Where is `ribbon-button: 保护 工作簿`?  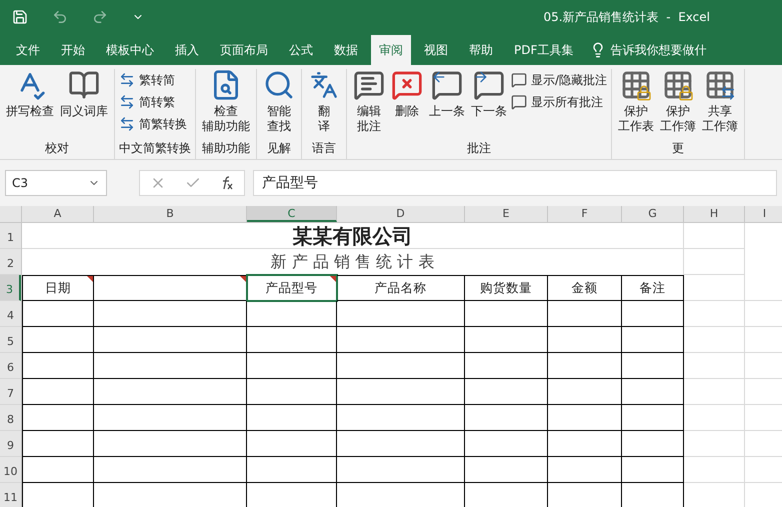
ribbon-button: 保护 工作簿 is located at coordinates (678, 104).